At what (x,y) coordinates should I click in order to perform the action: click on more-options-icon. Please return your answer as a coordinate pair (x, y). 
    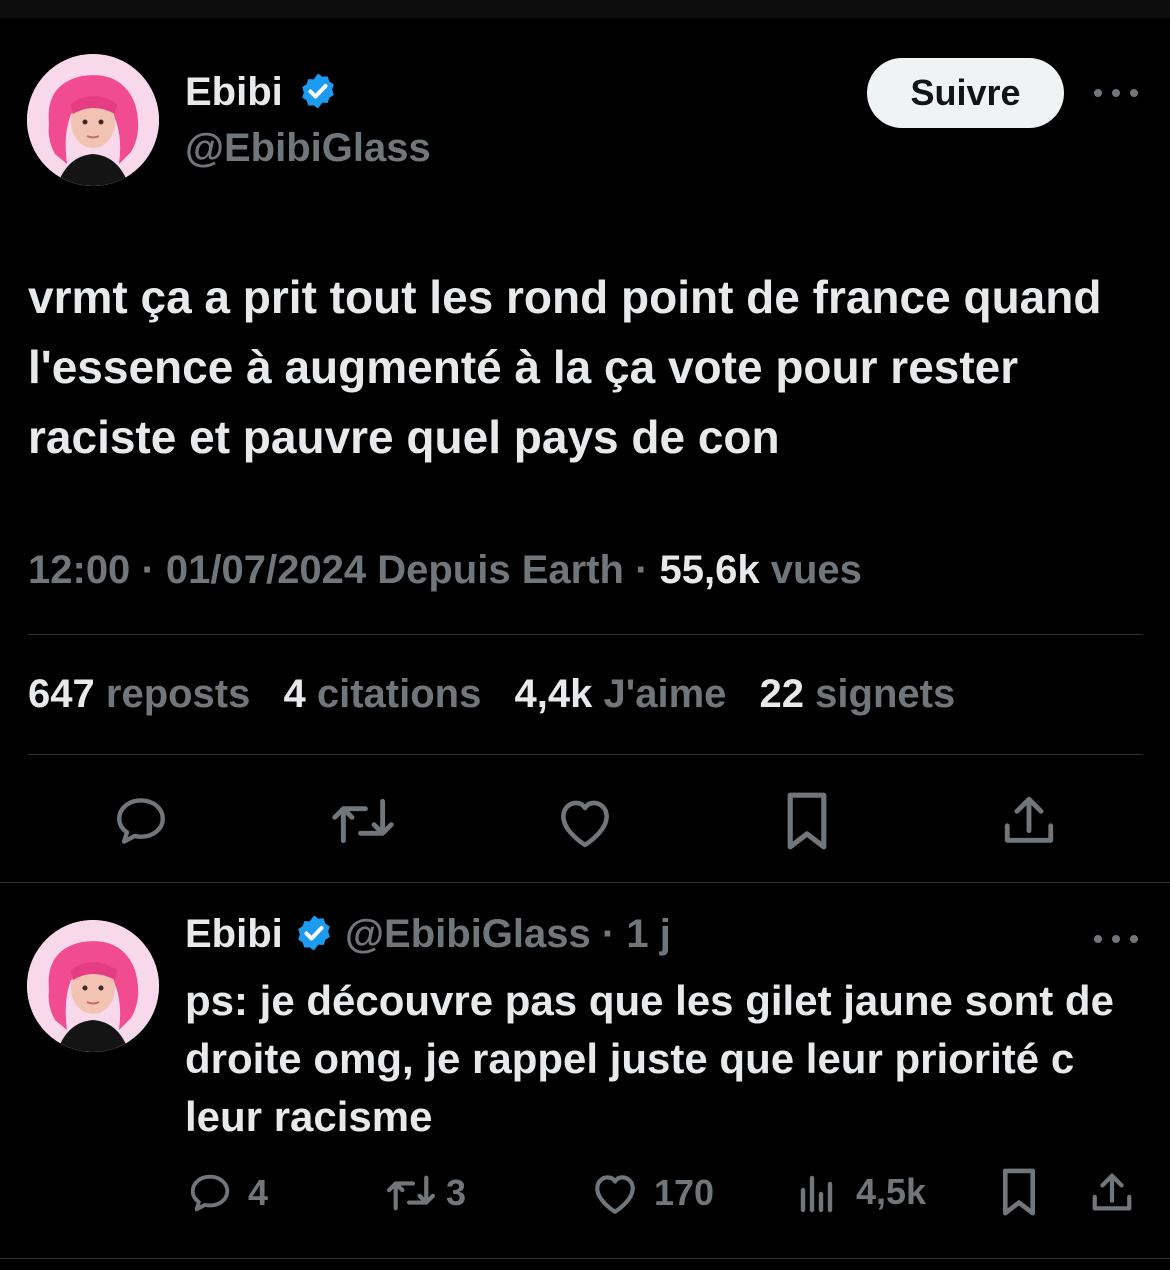
    Looking at the image, I should click on (1116, 93).